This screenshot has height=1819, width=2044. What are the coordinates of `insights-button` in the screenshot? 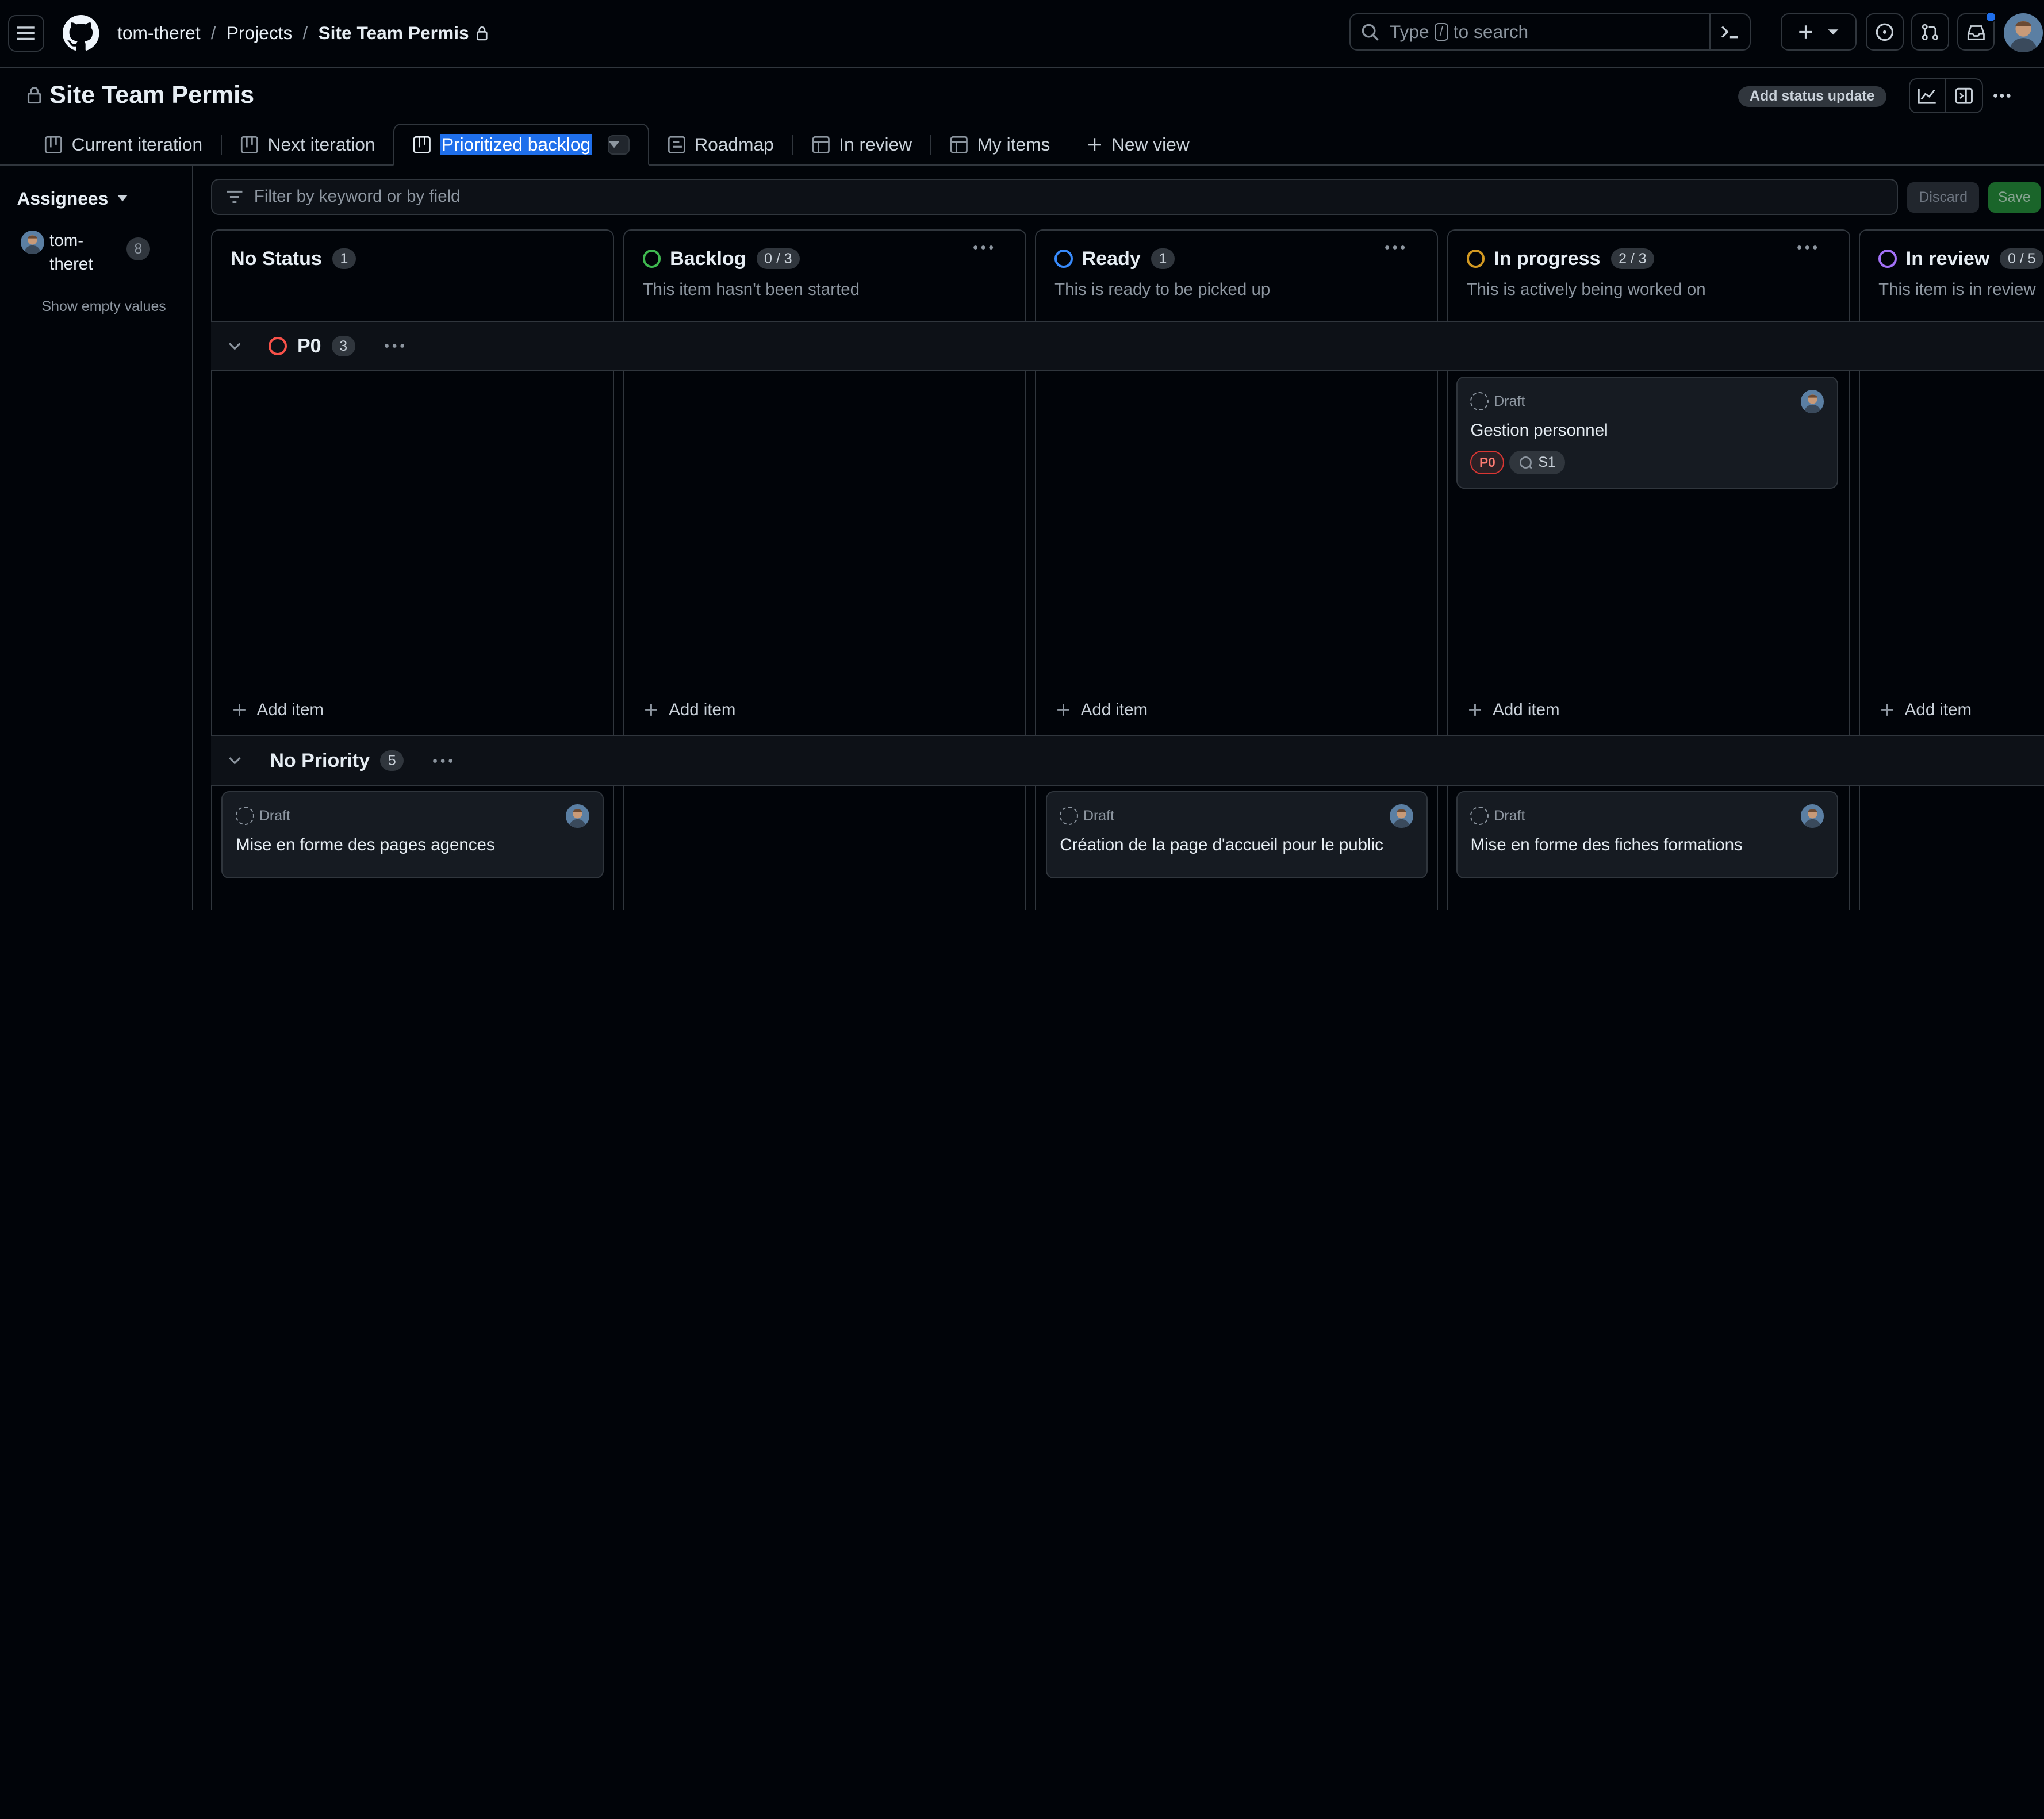 It's located at (1928, 96).